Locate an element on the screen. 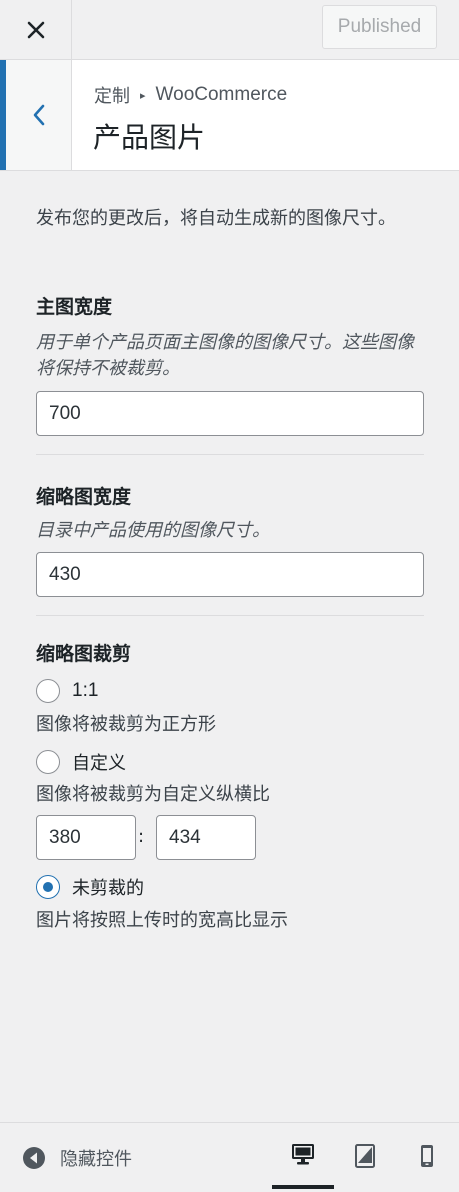  crop-option-square: 1:1 is located at coordinates (67, 691).